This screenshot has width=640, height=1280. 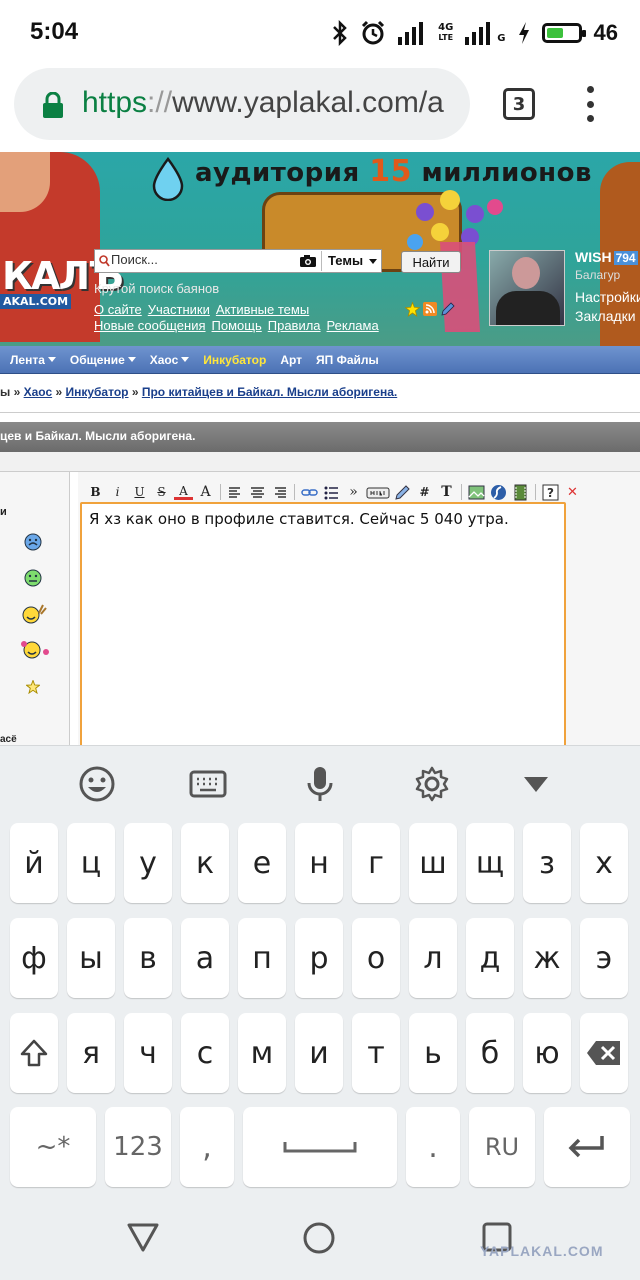 I want to click on font-color-icon: A, so click(x=183, y=492).